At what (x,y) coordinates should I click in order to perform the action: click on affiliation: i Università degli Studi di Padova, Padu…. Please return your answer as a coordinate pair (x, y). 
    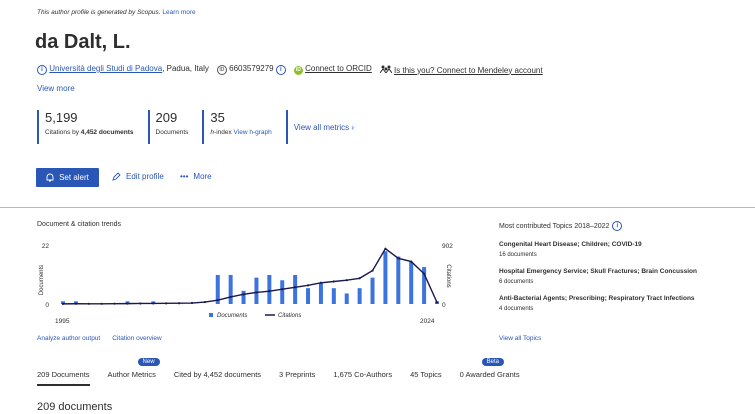
    Looking at the image, I should click on (123, 69).